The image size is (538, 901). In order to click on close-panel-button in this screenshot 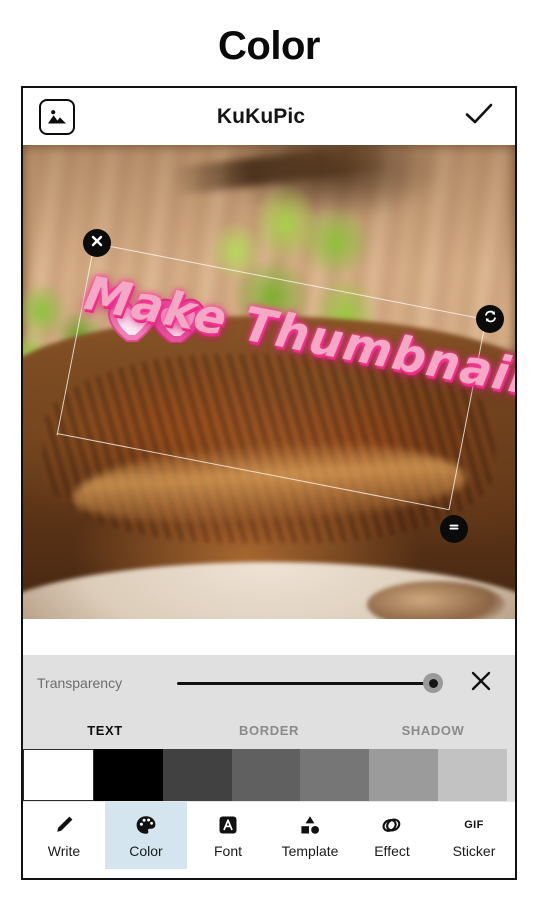, I will do `click(481, 683)`.